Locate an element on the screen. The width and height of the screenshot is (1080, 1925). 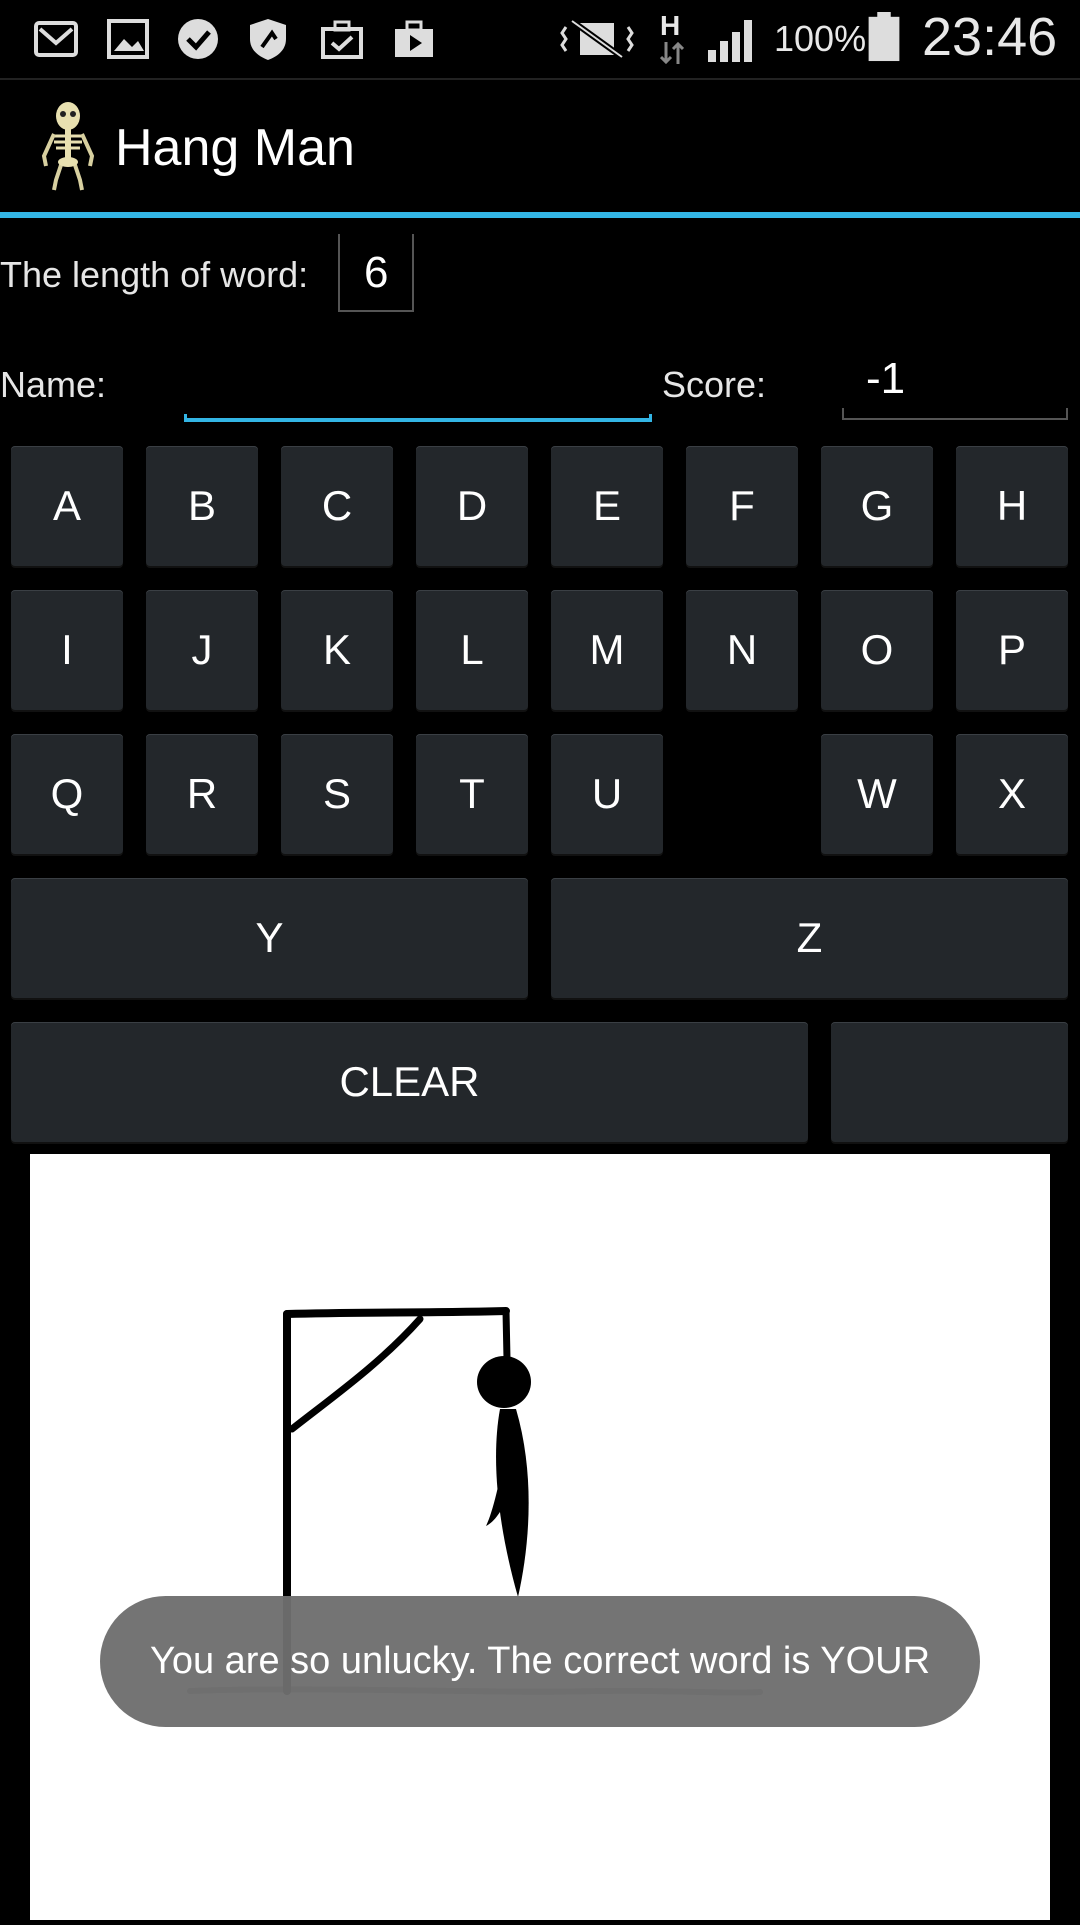
battery-percent: 100% is located at coordinates (820, 38).